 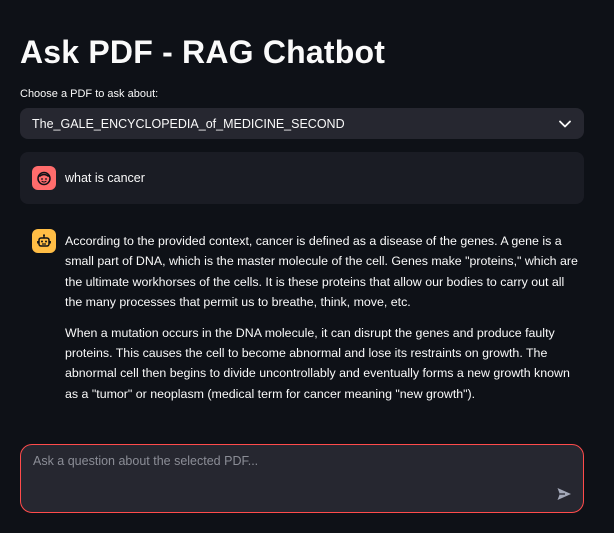 I want to click on send-icon, so click(x=564, y=494).